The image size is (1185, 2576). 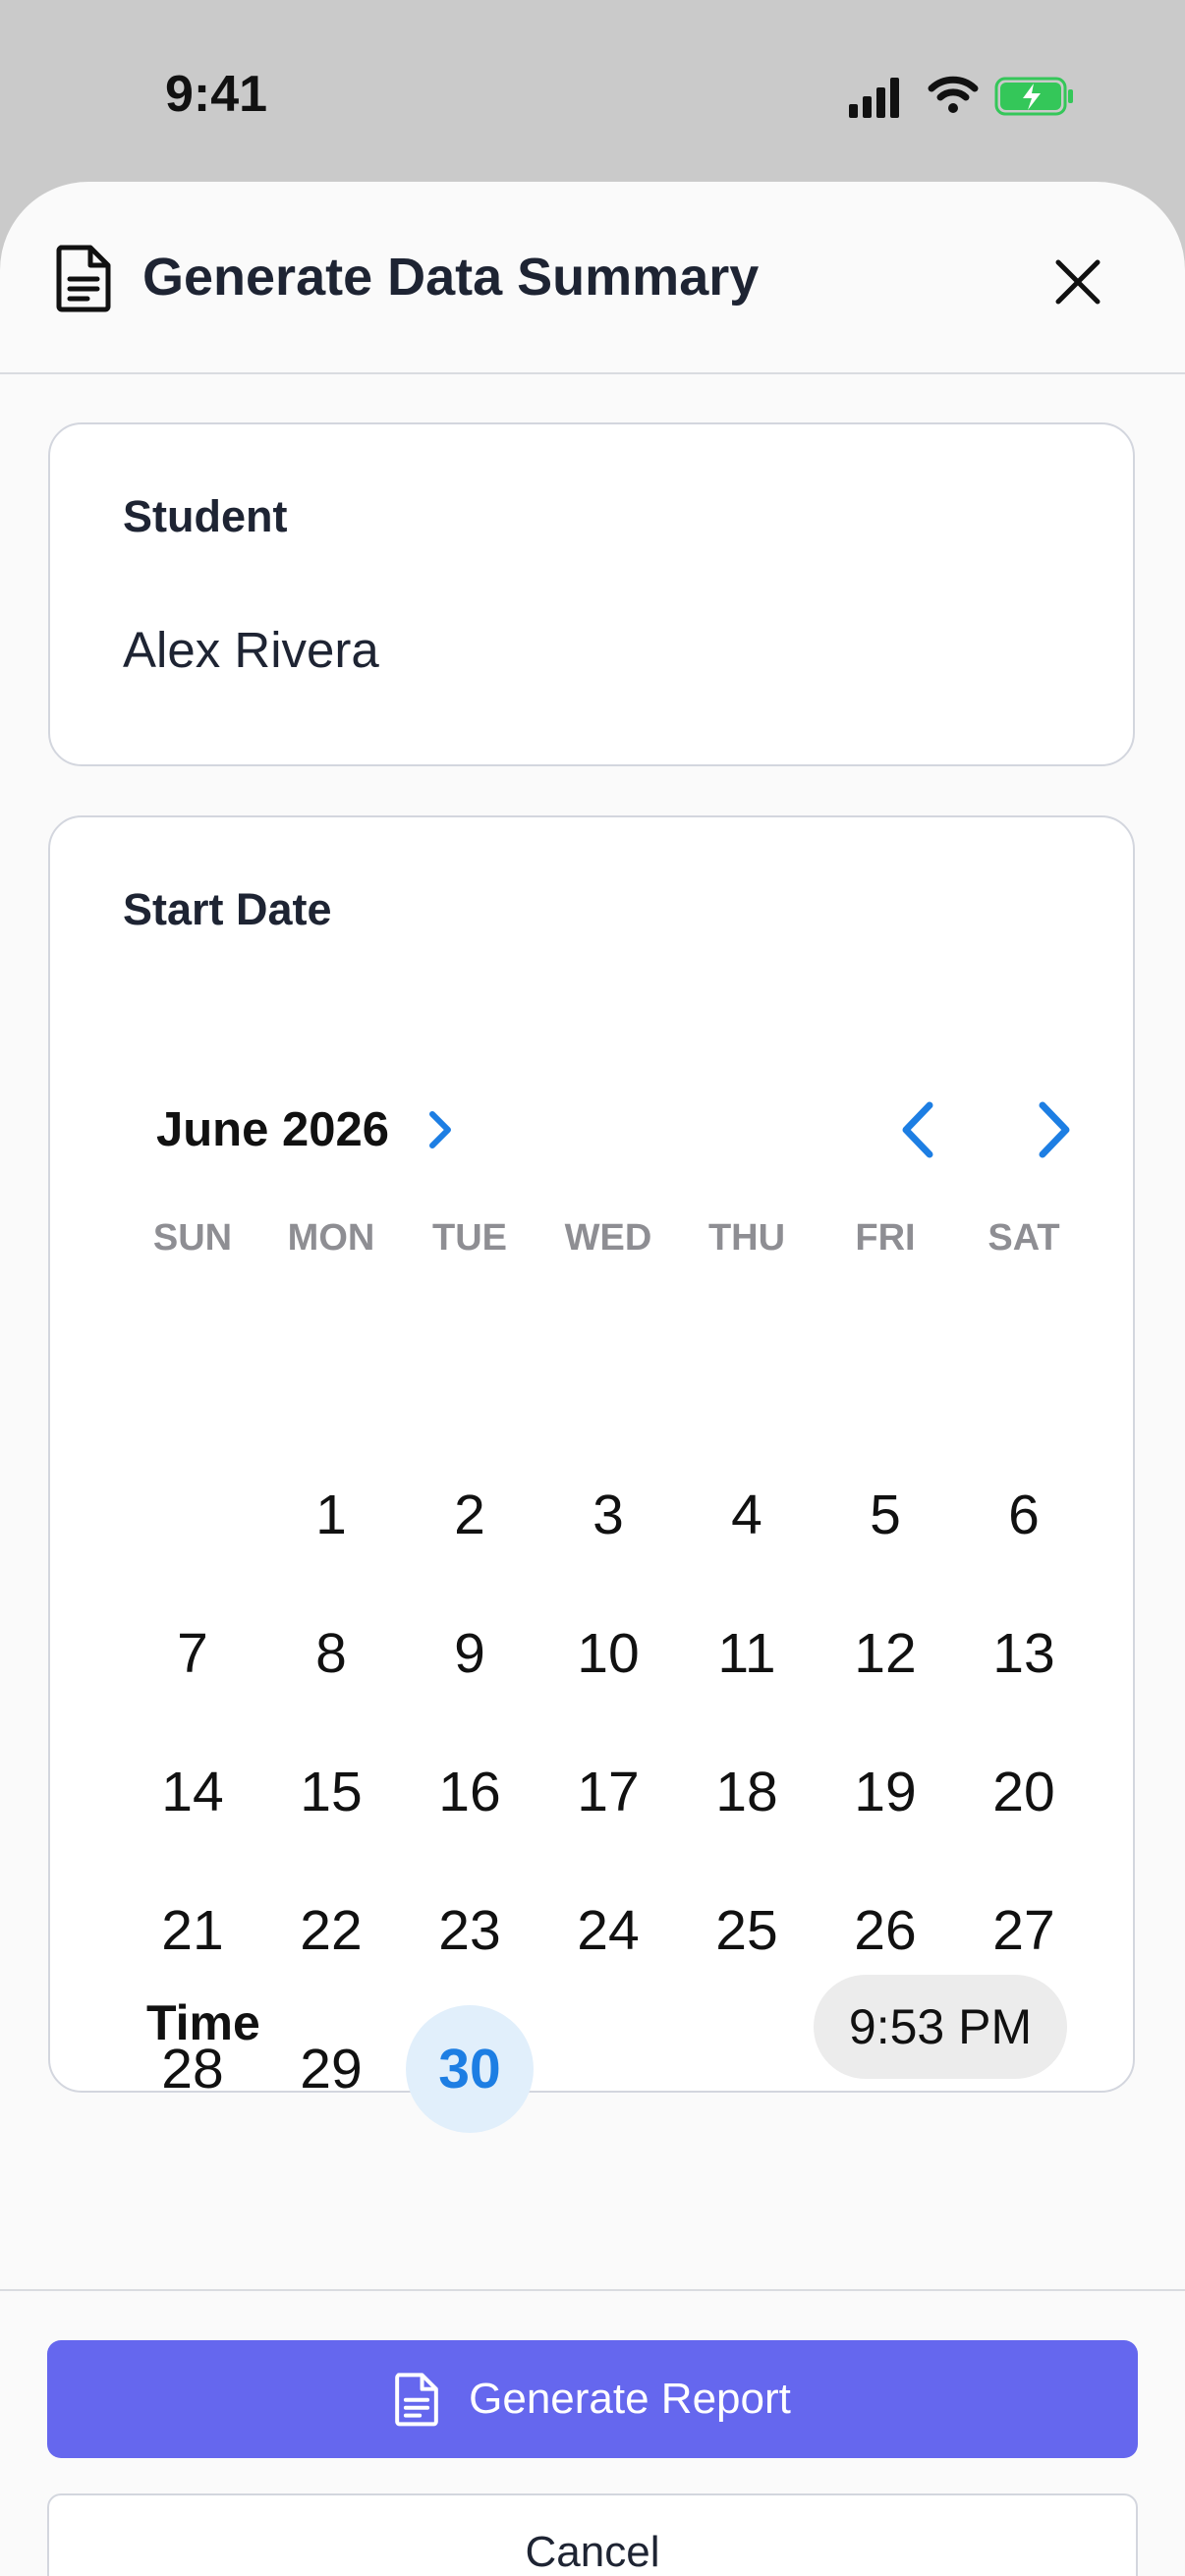 What do you see at coordinates (885, 1515) in the screenshot?
I see `calendar-day: 5` at bounding box center [885, 1515].